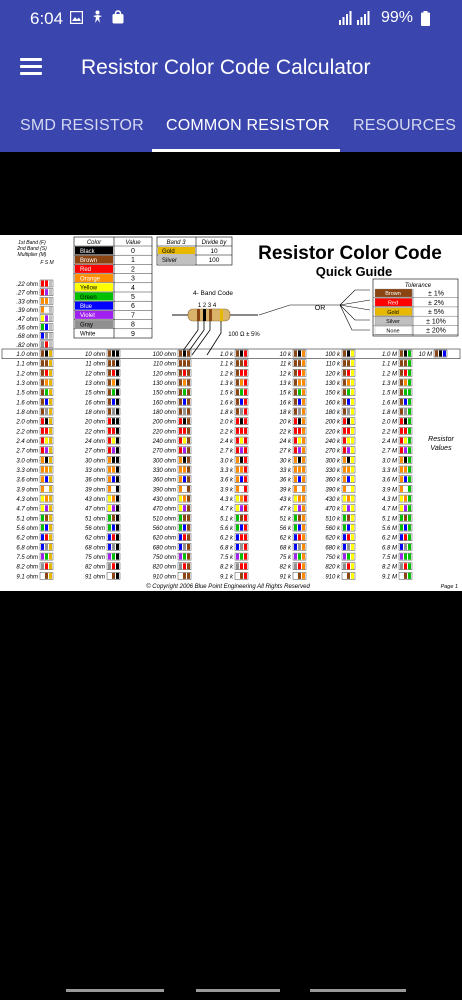 This screenshot has width=462, height=1000. I want to click on resistor-value: 1.0 ohm, so click(27, 355).